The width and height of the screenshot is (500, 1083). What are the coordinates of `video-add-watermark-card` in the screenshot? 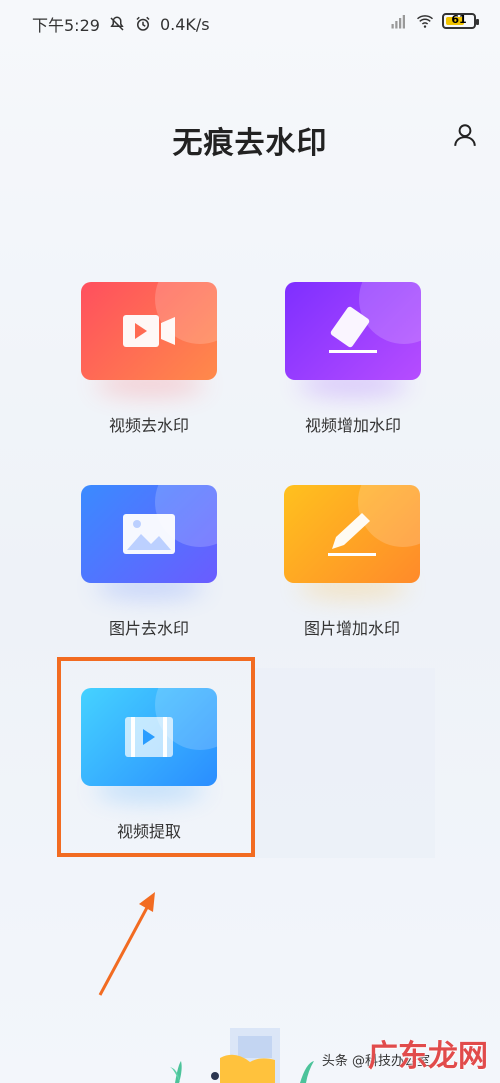 It's located at (353, 331).